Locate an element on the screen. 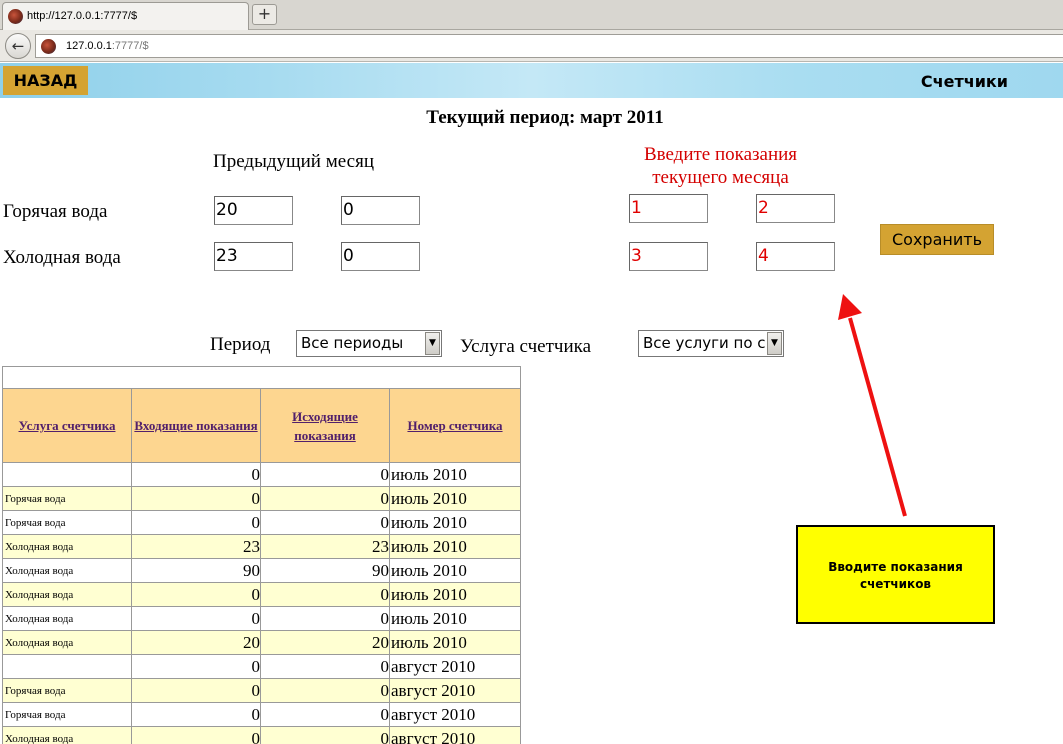  table-row: Горячая вода 0 0 июль 2010 is located at coordinates (261, 498).